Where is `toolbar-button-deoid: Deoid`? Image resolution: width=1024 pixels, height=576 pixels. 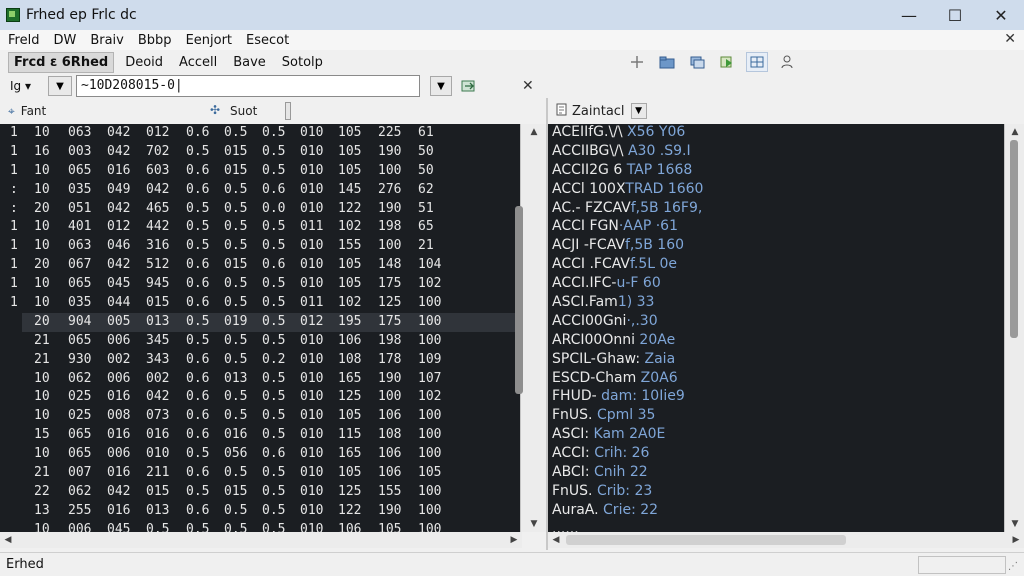
toolbar-button-deoid: Deoid is located at coordinates (144, 62).